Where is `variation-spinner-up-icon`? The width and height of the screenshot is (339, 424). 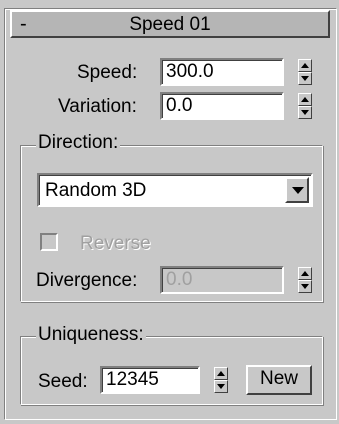
variation-spinner-up-icon is located at coordinates (305, 99).